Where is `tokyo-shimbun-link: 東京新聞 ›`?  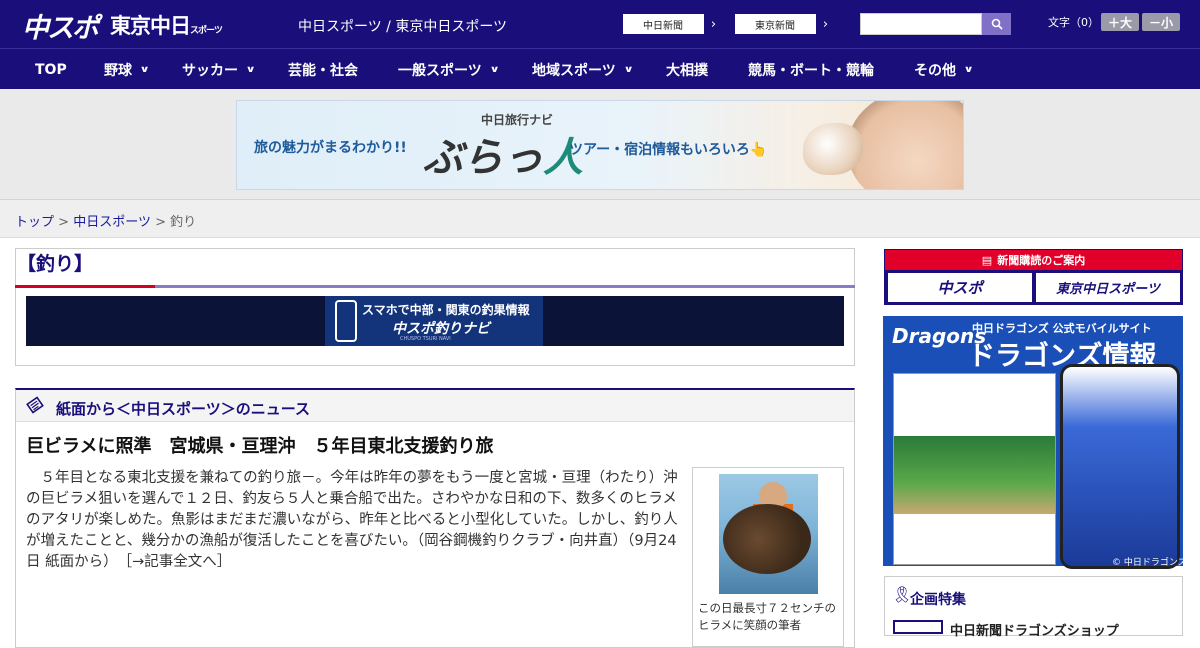
tokyo-shimbun-link: 東京新聞 › is located at coordinates (785, 24).